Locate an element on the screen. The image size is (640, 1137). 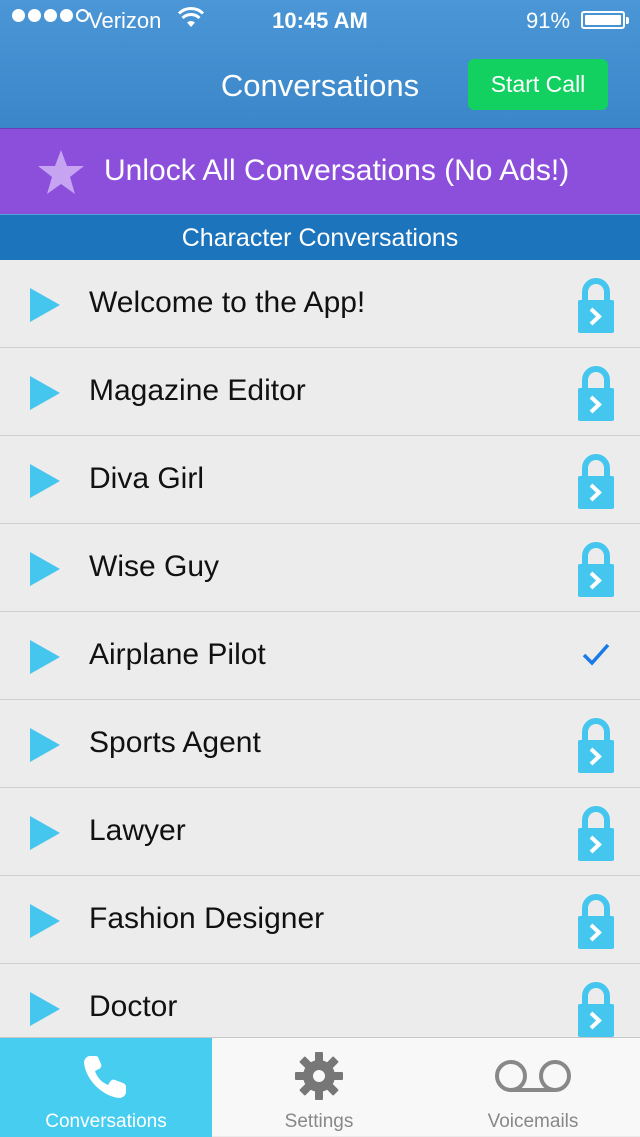
battery-percent: 91% is located at coordinates (548, 20).